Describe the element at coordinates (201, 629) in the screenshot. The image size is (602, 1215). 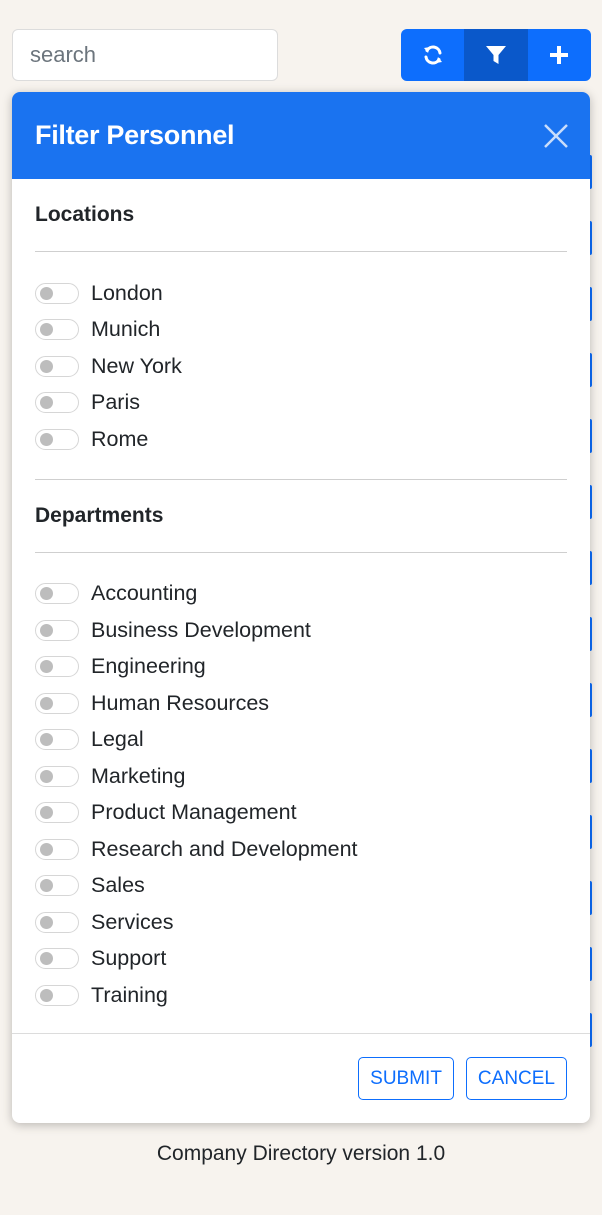
I see `option-label: Business Development` at that location.